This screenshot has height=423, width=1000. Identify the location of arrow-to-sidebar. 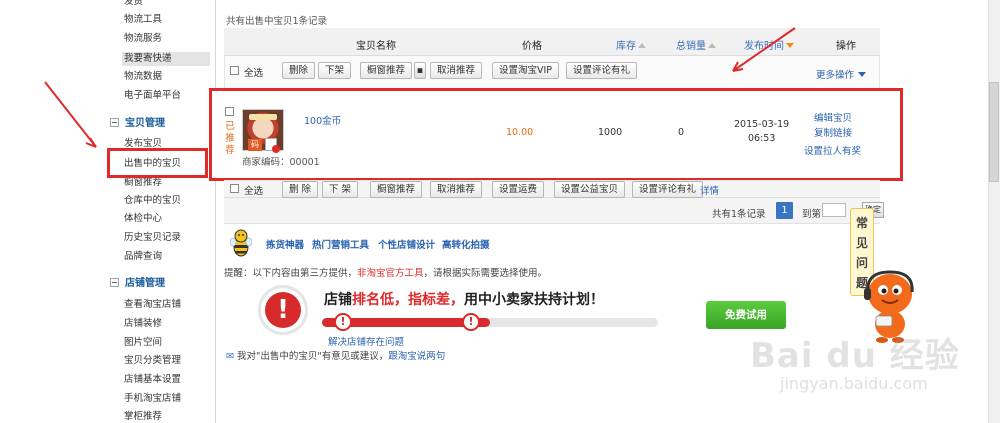
(70, 114).